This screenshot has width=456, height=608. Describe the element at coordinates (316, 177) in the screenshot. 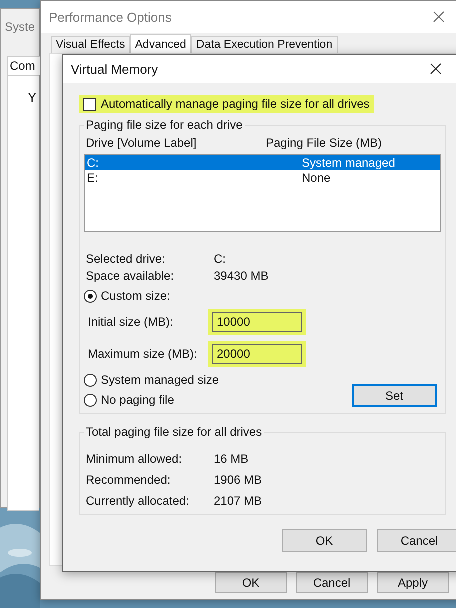

I see `size-text: None` at that location.